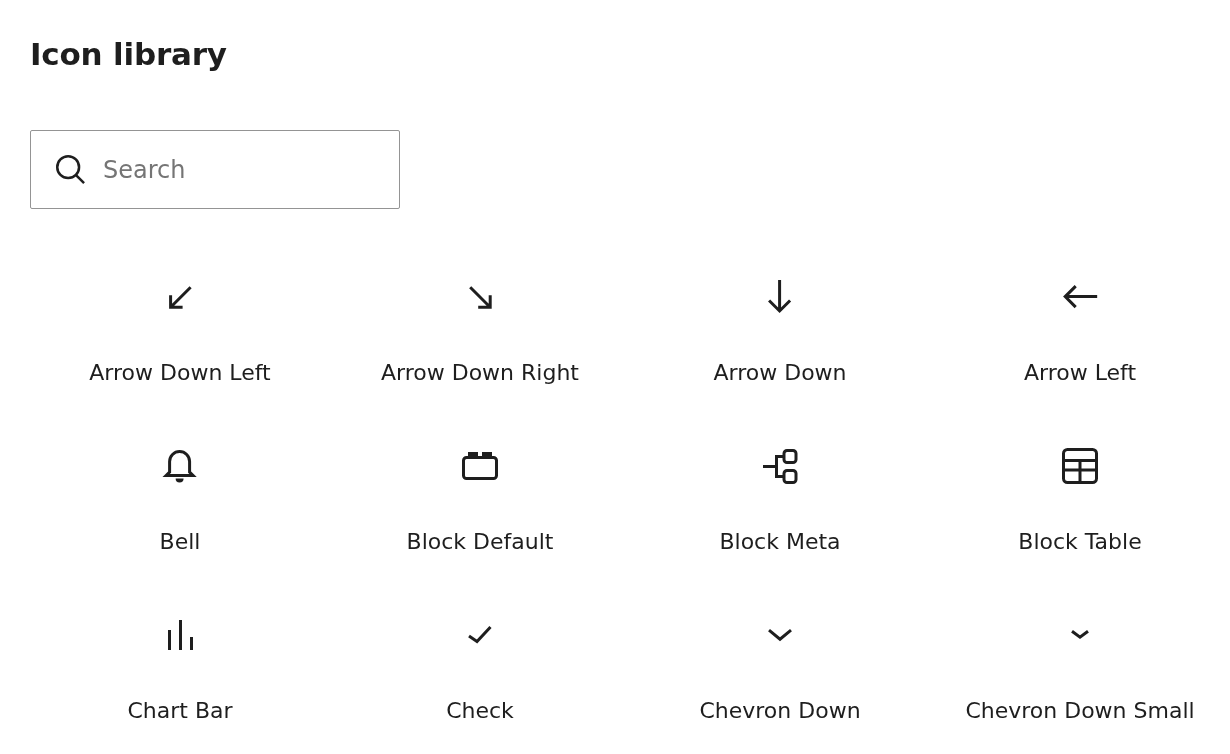 This screenshot has width=1230, height=754. I want to click on icon-label: Arrow Down Right, so click(480, 373).